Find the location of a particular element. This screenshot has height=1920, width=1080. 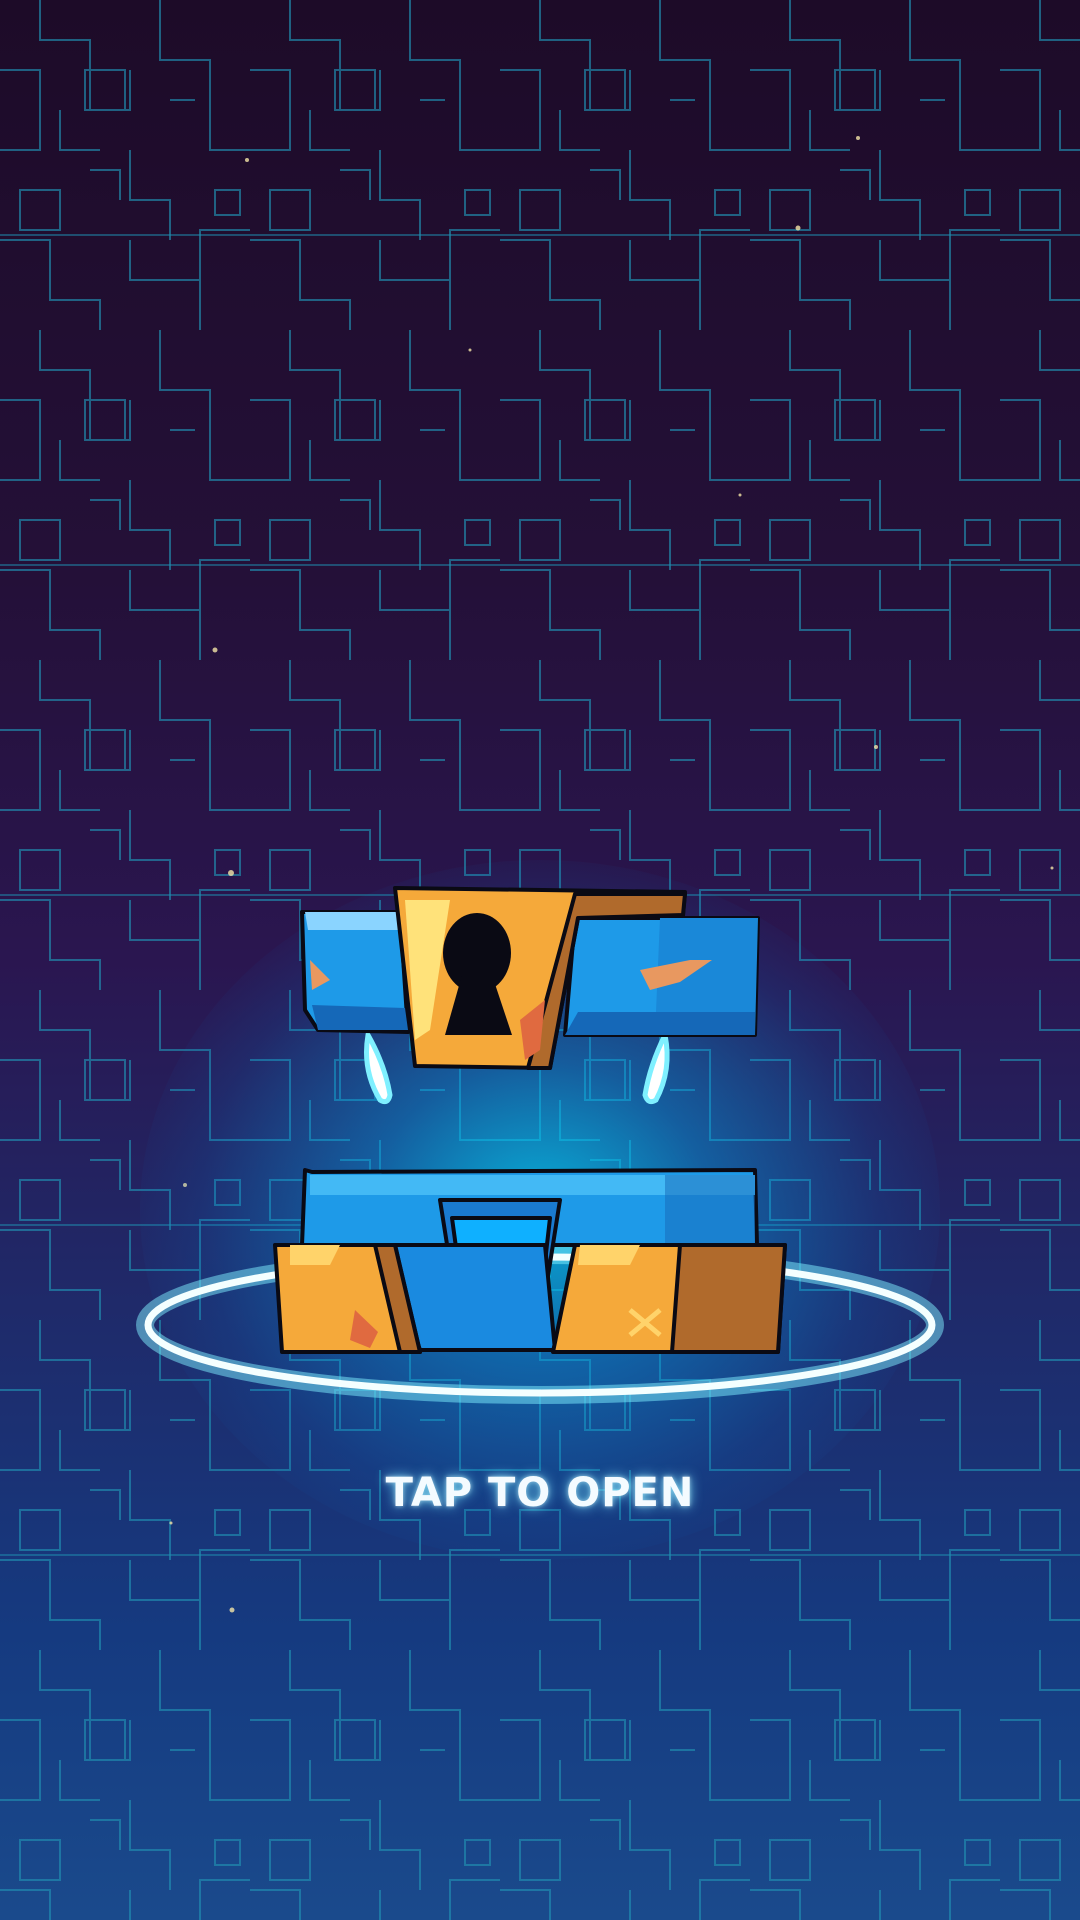

keyhole-icon is located at coordinates (477, 974).